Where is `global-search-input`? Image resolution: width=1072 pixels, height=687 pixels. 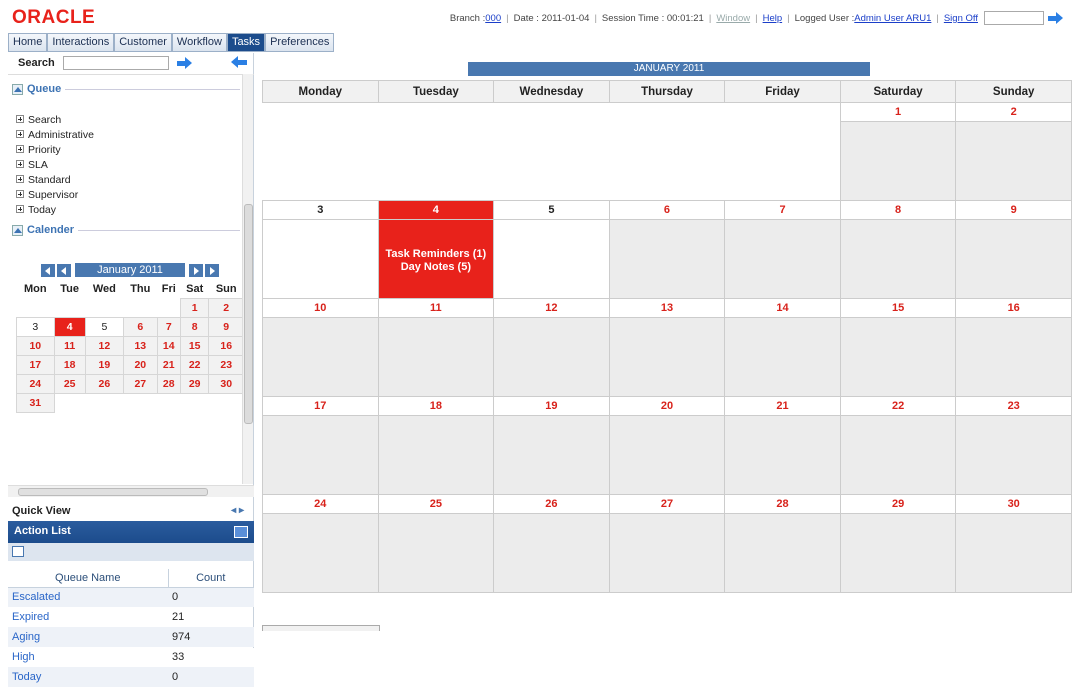
global-search-input is located at coordinates (1014, 18).